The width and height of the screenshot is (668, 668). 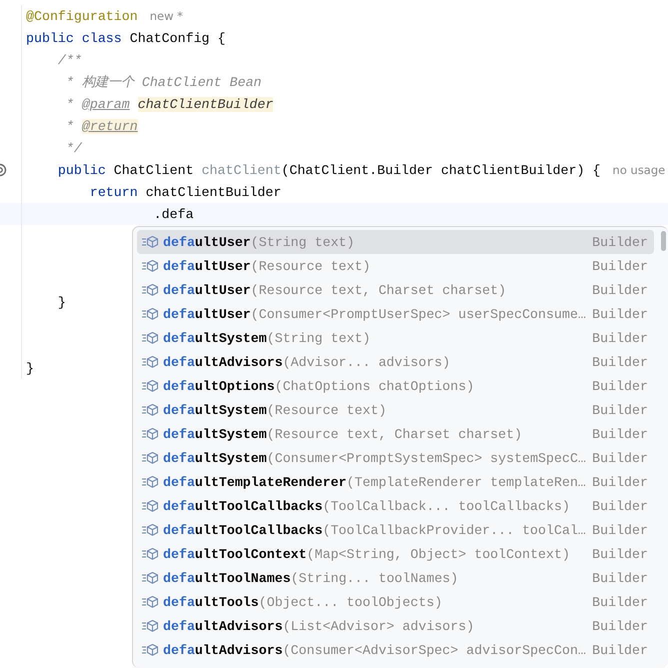 I want to click on completion-item: defaultSystem(Consumer<PromptSystemSpec> systemSpecC… Builder, so click(x=395, y=458).